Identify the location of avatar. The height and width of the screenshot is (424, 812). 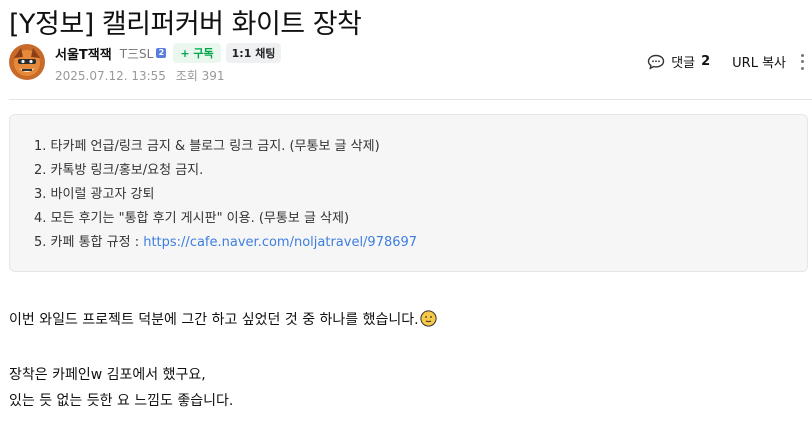
(27, 62).